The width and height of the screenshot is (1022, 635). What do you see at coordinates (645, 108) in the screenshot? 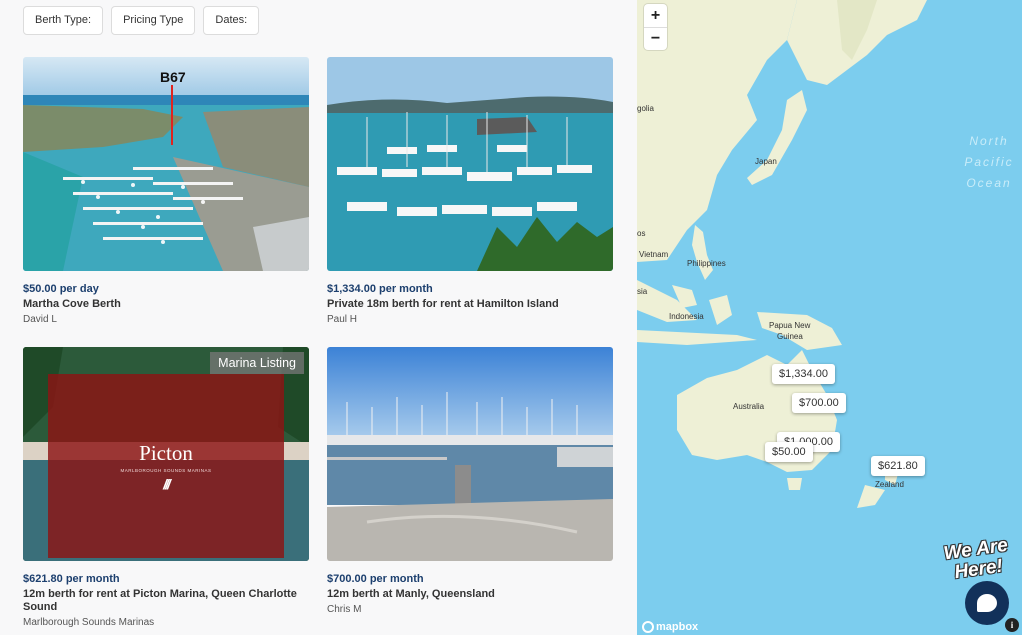
I see `map-label-mongolia: golia` at bounding box center [645, 108].